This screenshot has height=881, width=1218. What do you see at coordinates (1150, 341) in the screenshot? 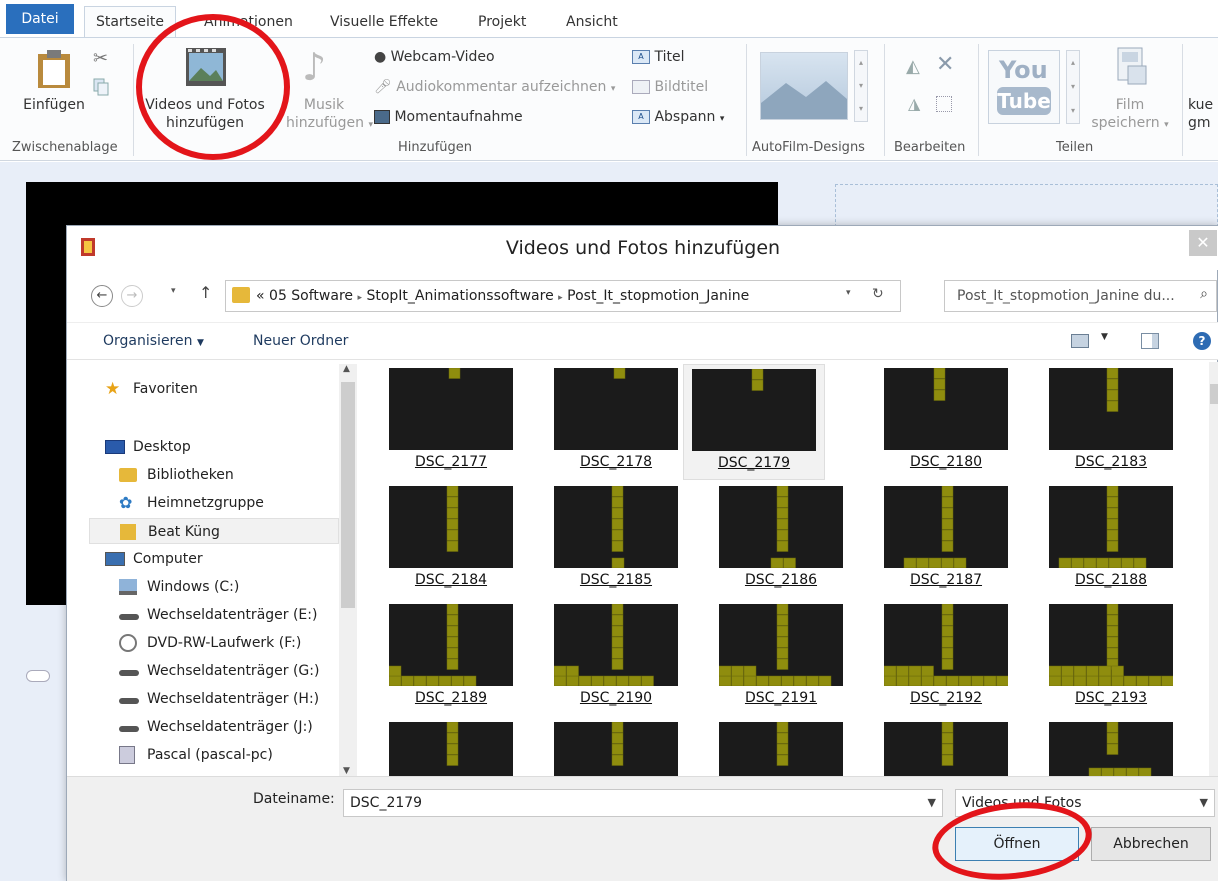
I see `preview-pane-icon` at bounding box center [1150, 341].